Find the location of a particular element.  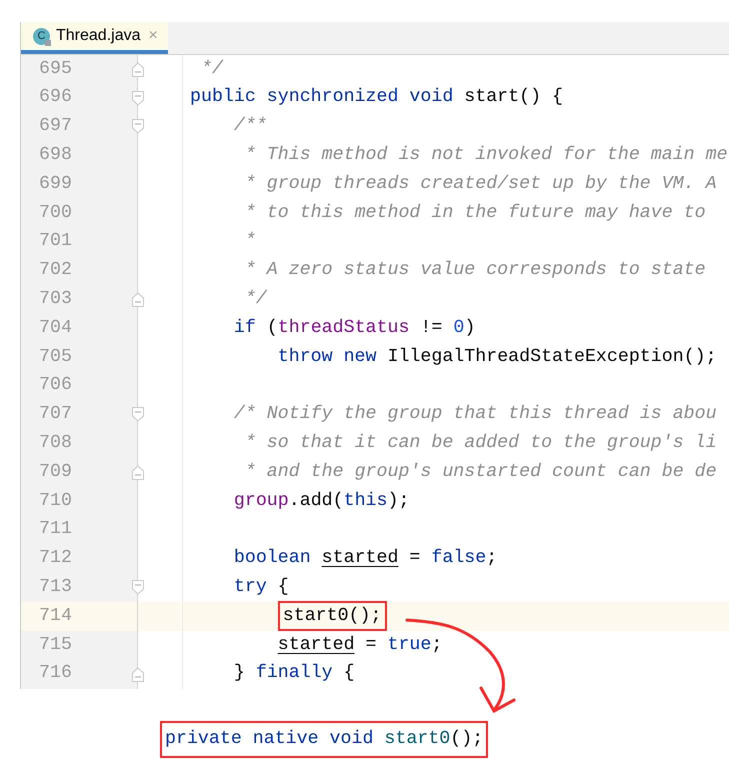

line-number: 705 is located at coordinates (55, 357).